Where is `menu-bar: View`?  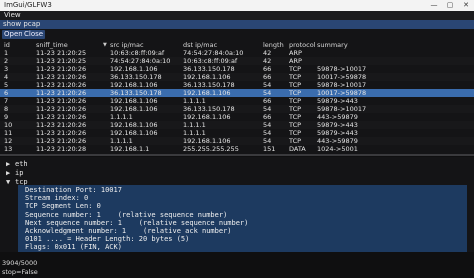 menu-bar: View is located at coordinates (237, 15).